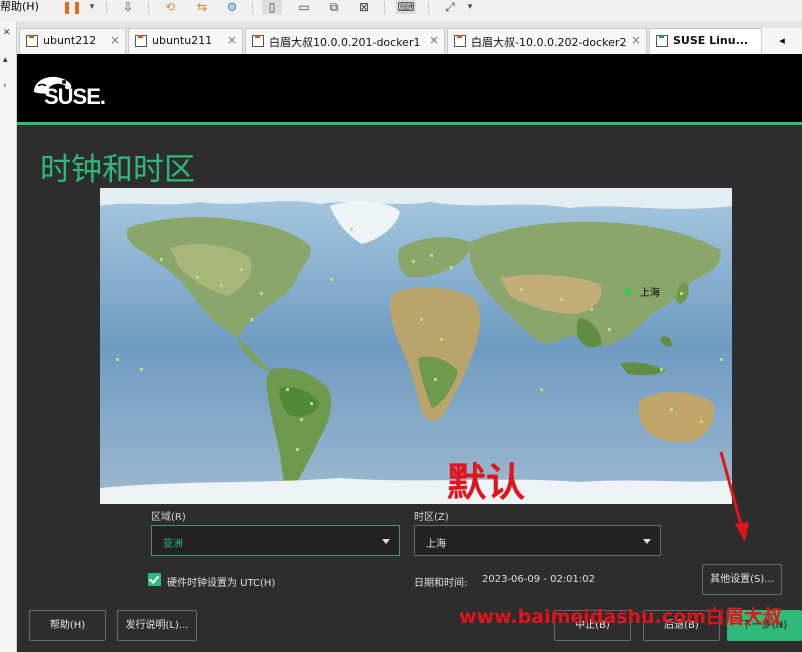 The image size is (802, 652). Describe the element at coordinates (650, 293) in the screenshot. I see `selected-city-label: 上海` at that location.